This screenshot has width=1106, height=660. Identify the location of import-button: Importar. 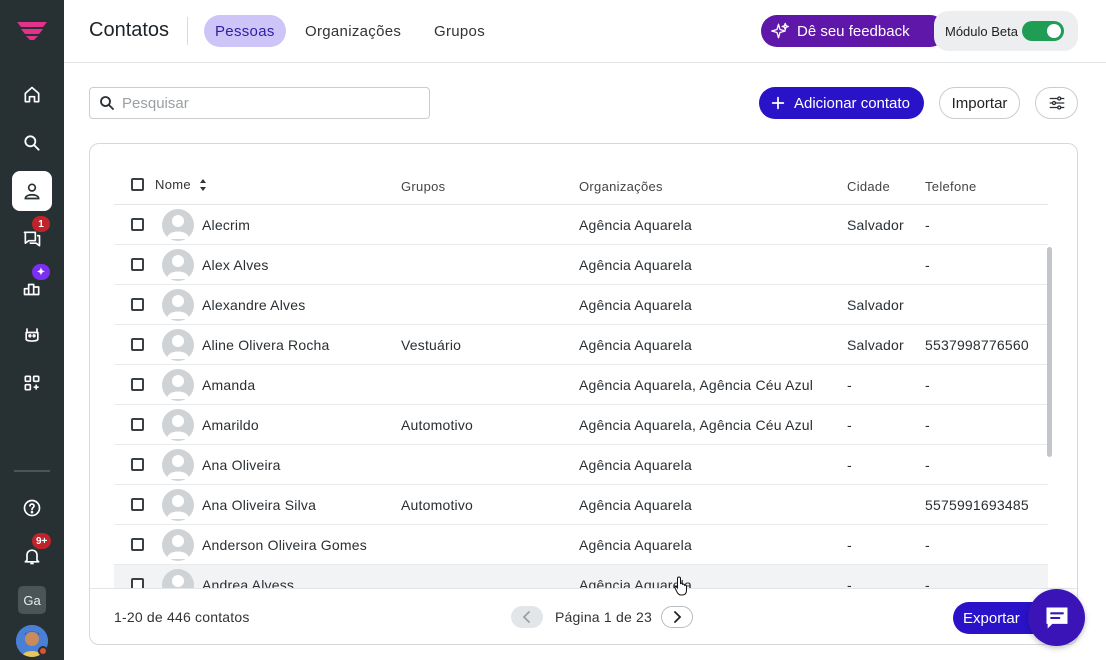
(979, 103).